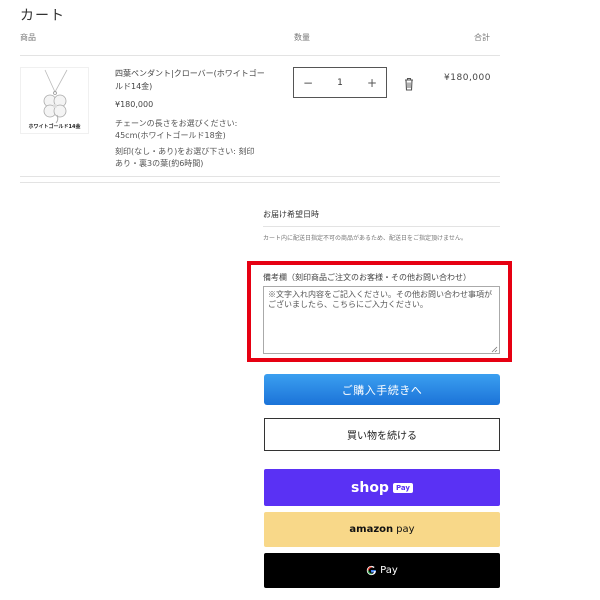  Describe the element at coordinates (482, 37) in the screenshot. I see `column-header-total: 合計` at that location.